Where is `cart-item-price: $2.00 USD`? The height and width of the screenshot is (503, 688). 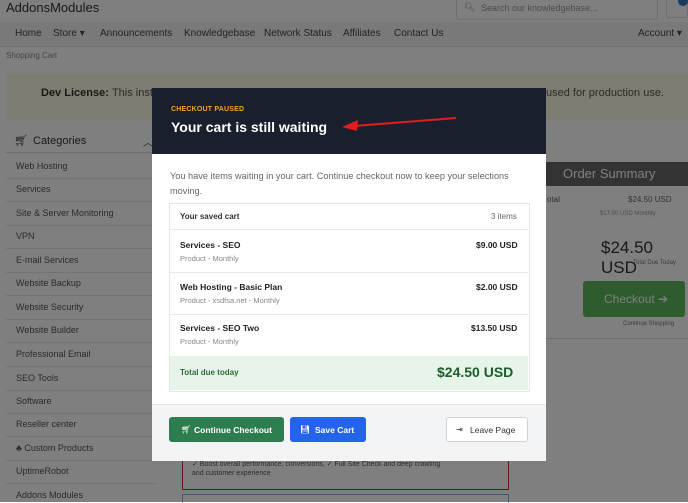
cart-item-price: $2.00 USD is located at coordinates (497, 287).